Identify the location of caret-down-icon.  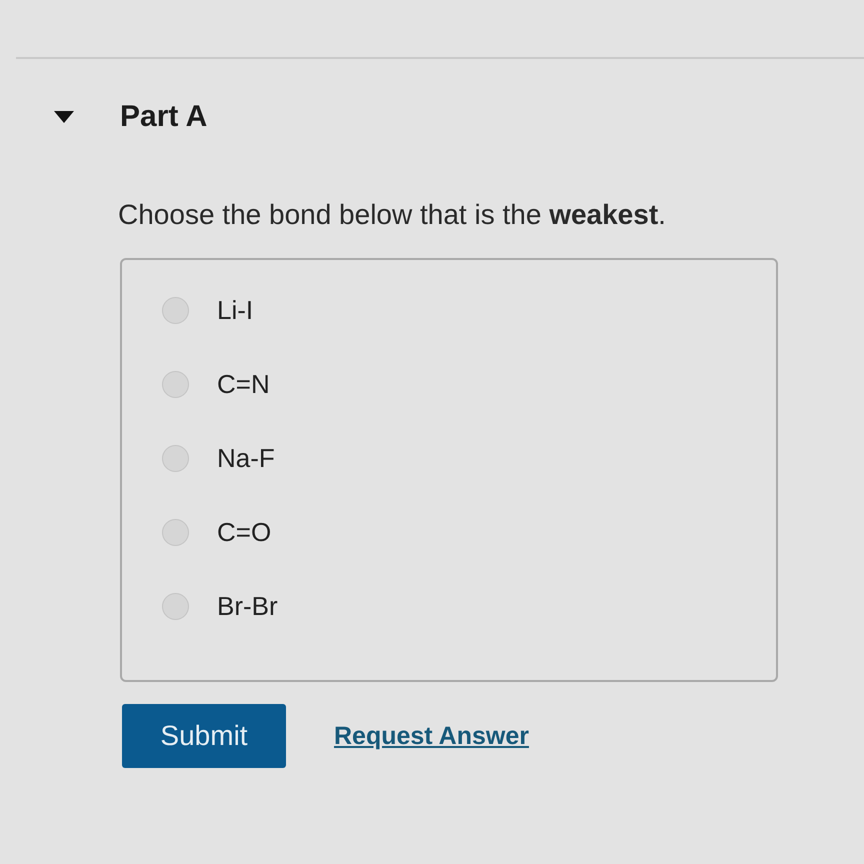
(64, 117).